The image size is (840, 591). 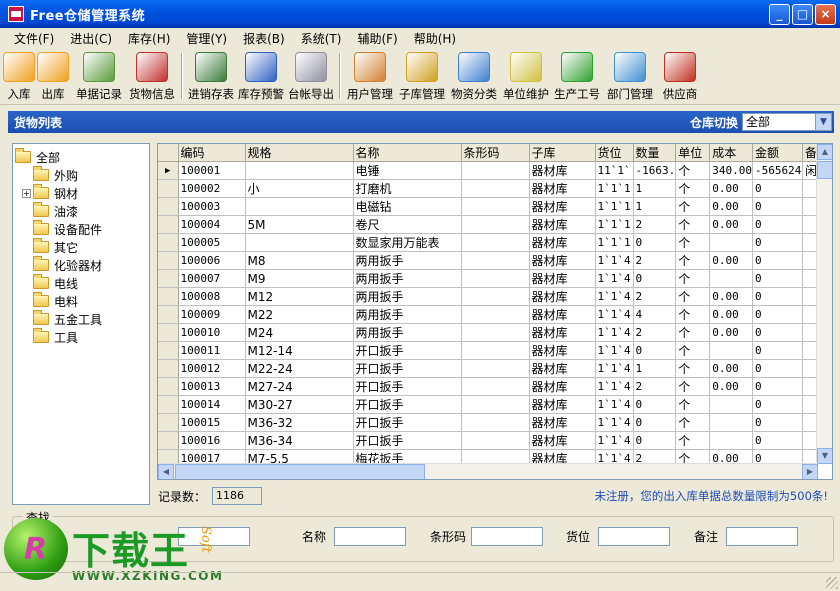 I want to click on table-row: 100012 M22-24 开口扳手 器材库 1`1`4 1 个 0.00 0, so click(x=488, y=368).